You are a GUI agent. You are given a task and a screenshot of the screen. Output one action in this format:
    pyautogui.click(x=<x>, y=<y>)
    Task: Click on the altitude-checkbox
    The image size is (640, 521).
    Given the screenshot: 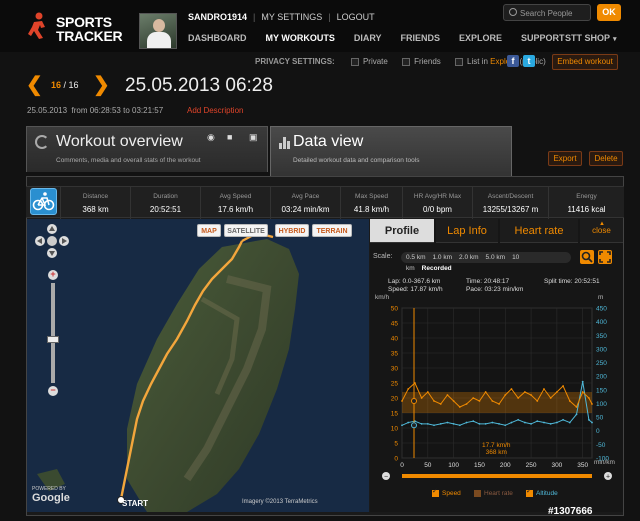 What is the action you would take?
    pyautogui.click(x=529, y=492)
    